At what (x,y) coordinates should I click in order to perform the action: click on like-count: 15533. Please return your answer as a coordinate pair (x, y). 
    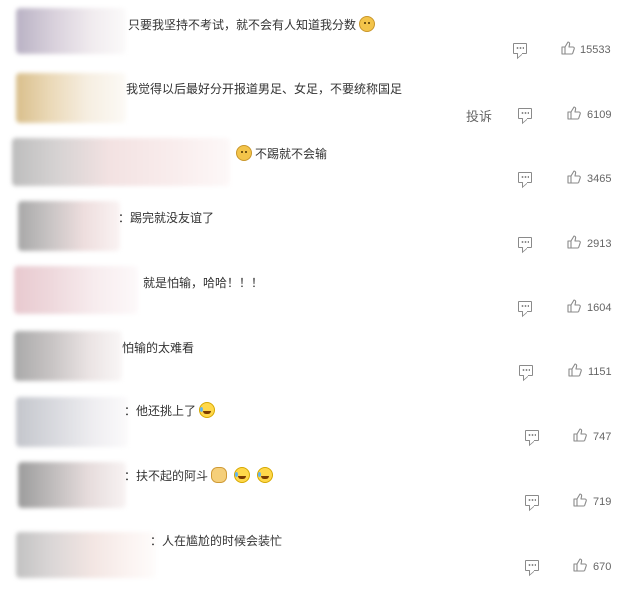
    Looking at the image, I should click on (595, 50).